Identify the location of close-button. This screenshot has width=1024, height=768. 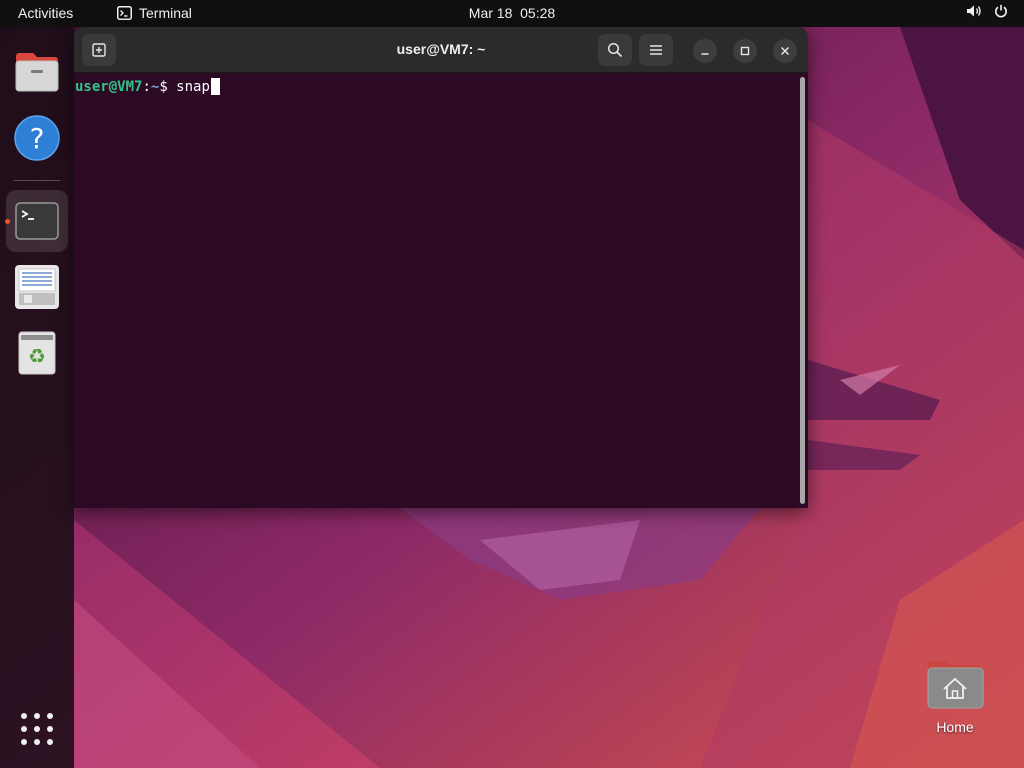
(785, 51).